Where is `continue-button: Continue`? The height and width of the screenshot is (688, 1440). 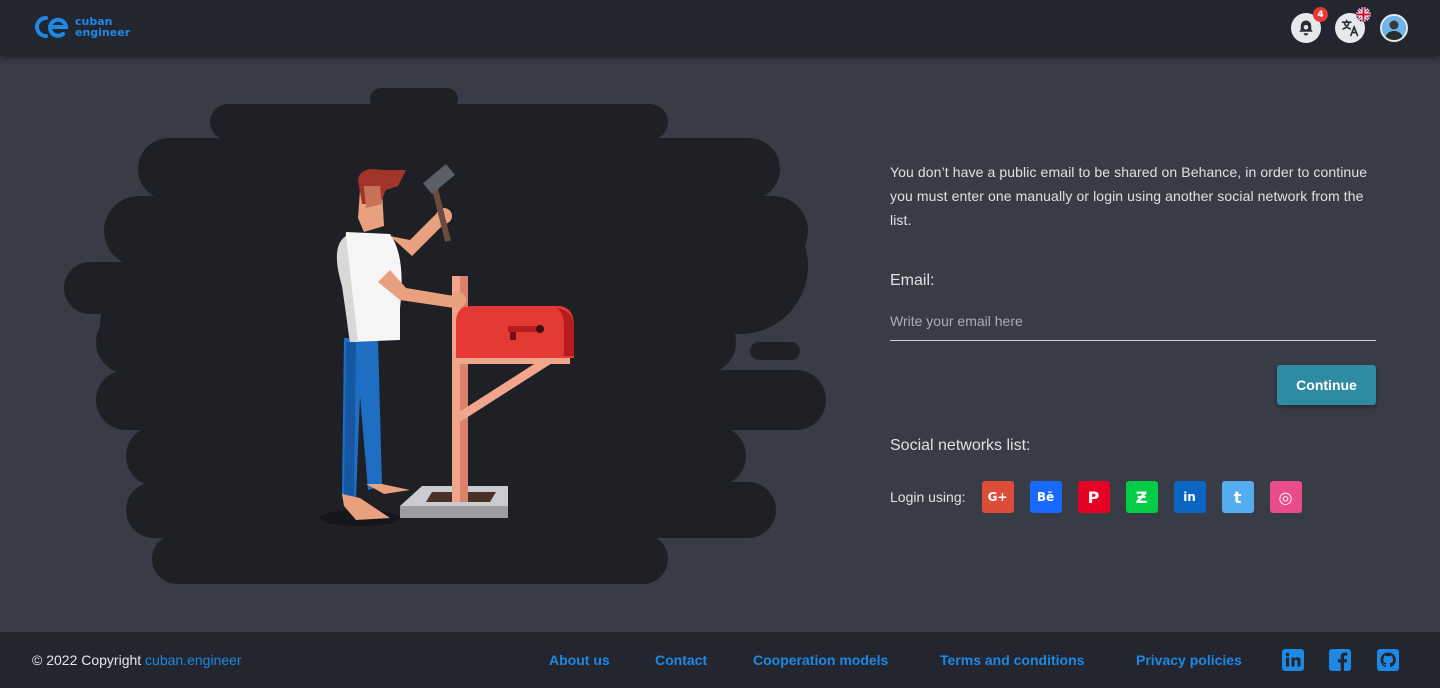
continue-button: Continue is located at coordinates (1326, 385).